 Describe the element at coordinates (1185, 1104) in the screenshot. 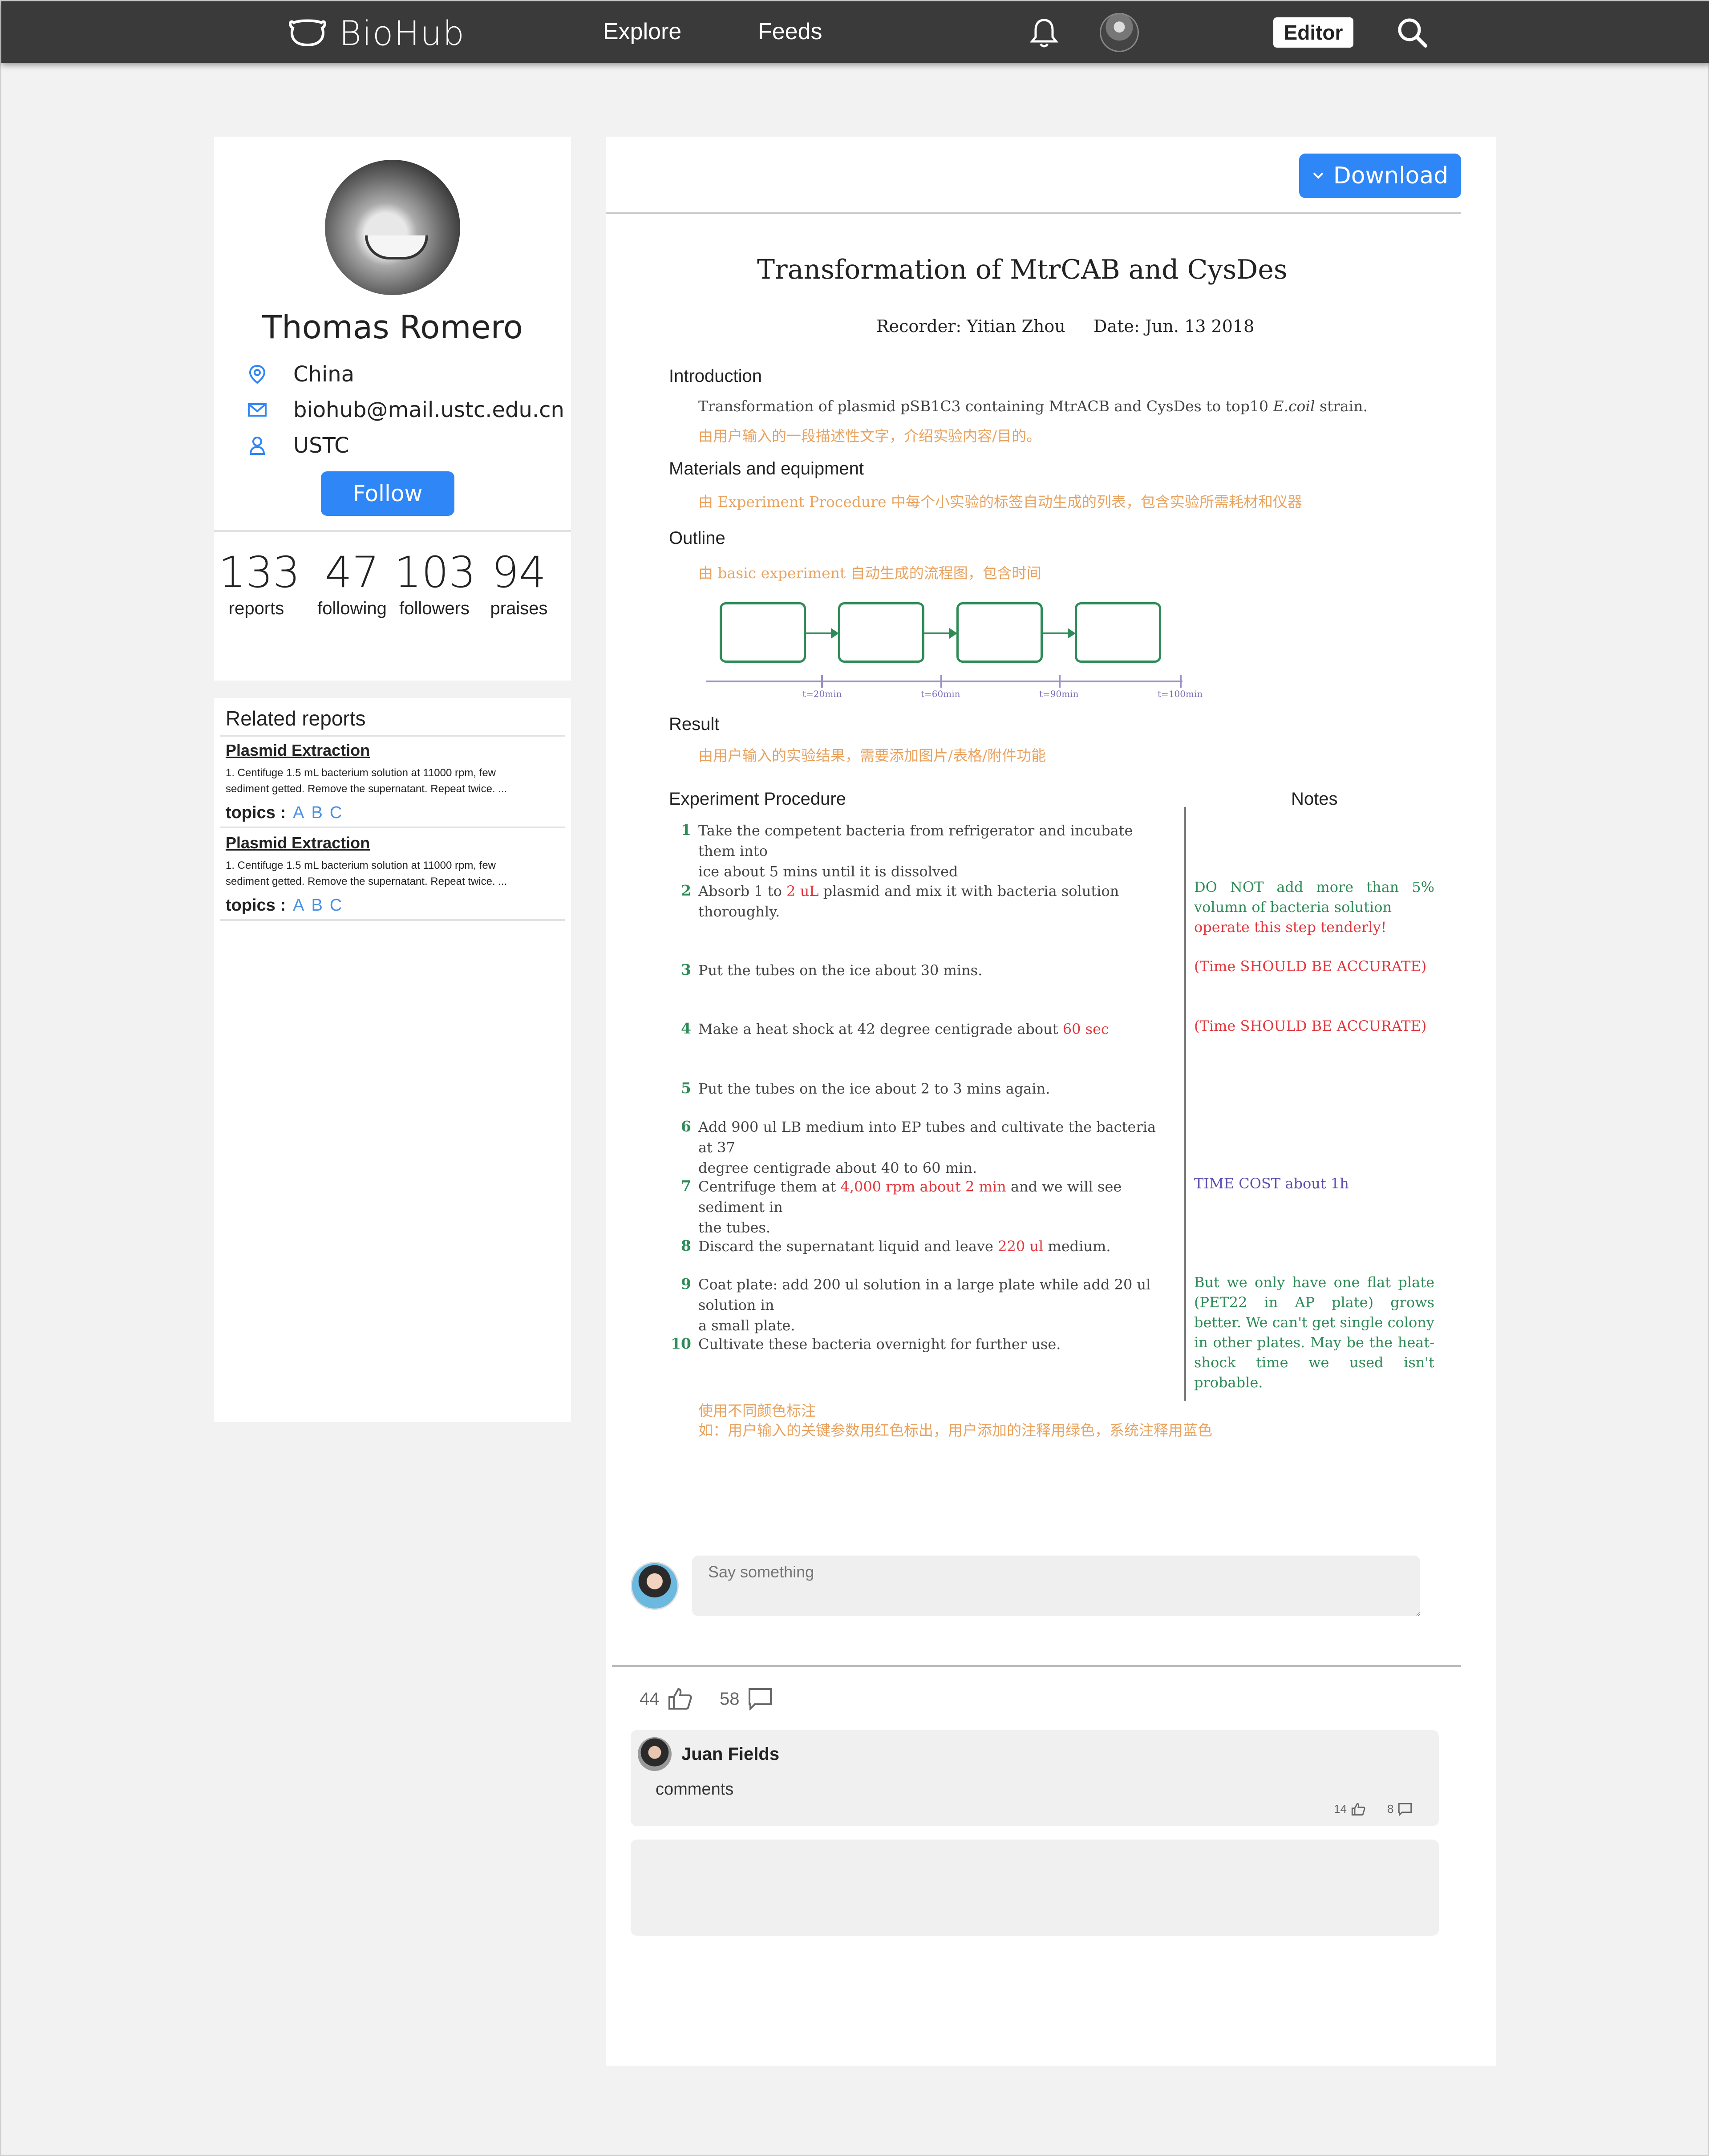

I see `notes-divider` at that location.